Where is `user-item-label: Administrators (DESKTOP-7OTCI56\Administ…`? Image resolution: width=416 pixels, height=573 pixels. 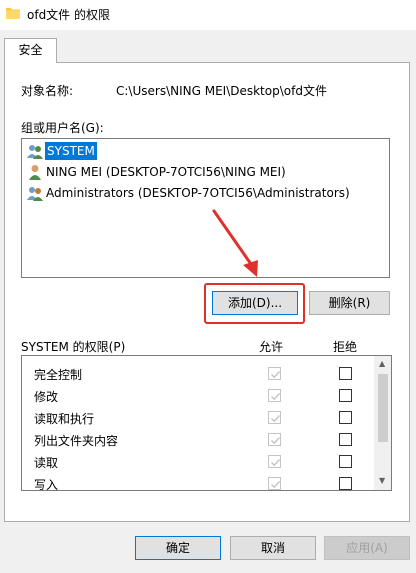 user-item-label: Administrators (DESKTOP-7OTCI56\Administ… is located at coordinates (198, 193).